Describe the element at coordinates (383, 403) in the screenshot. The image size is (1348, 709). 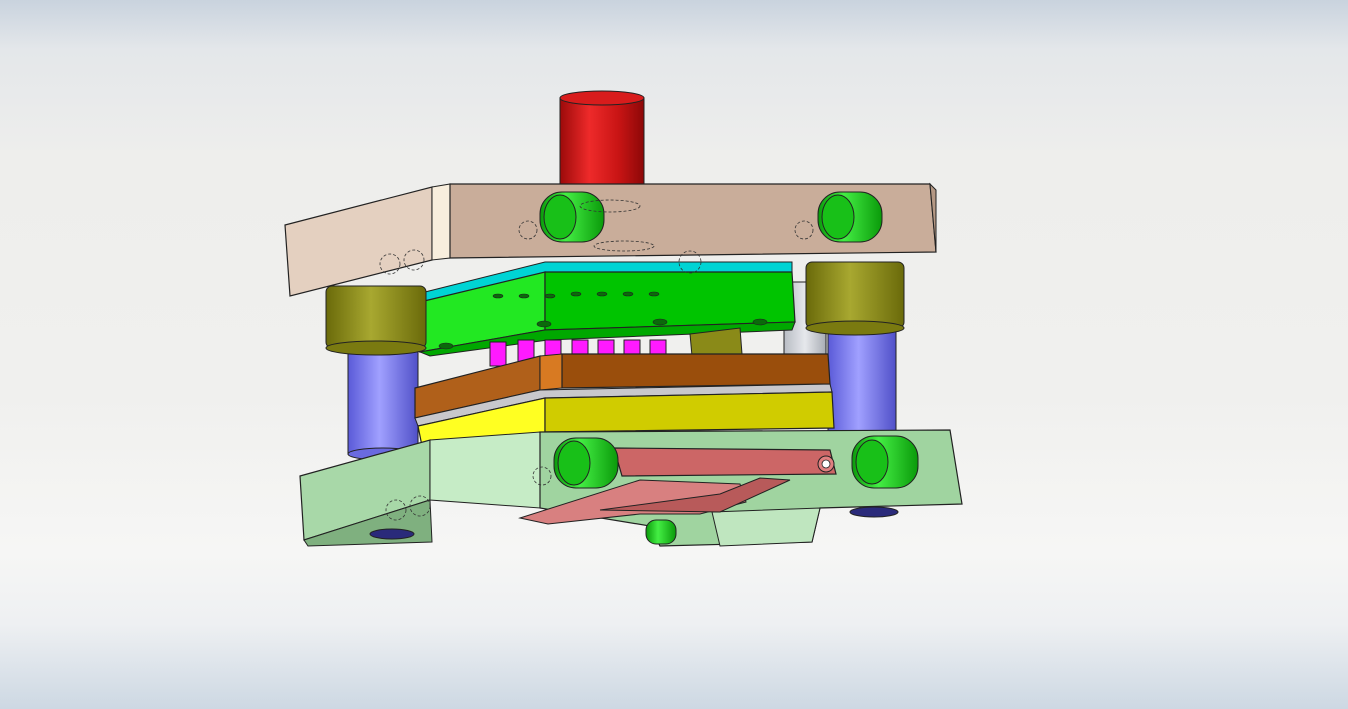
I see `left-guide-pin` at that location.